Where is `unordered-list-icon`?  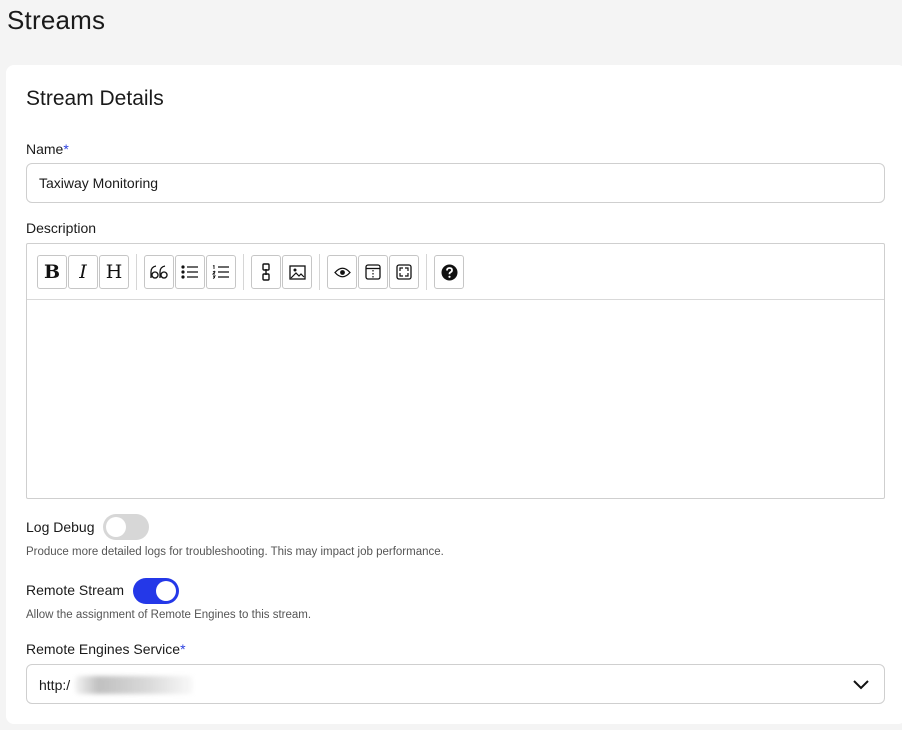
unordered-list-icon is located at coordinates (189, 272).